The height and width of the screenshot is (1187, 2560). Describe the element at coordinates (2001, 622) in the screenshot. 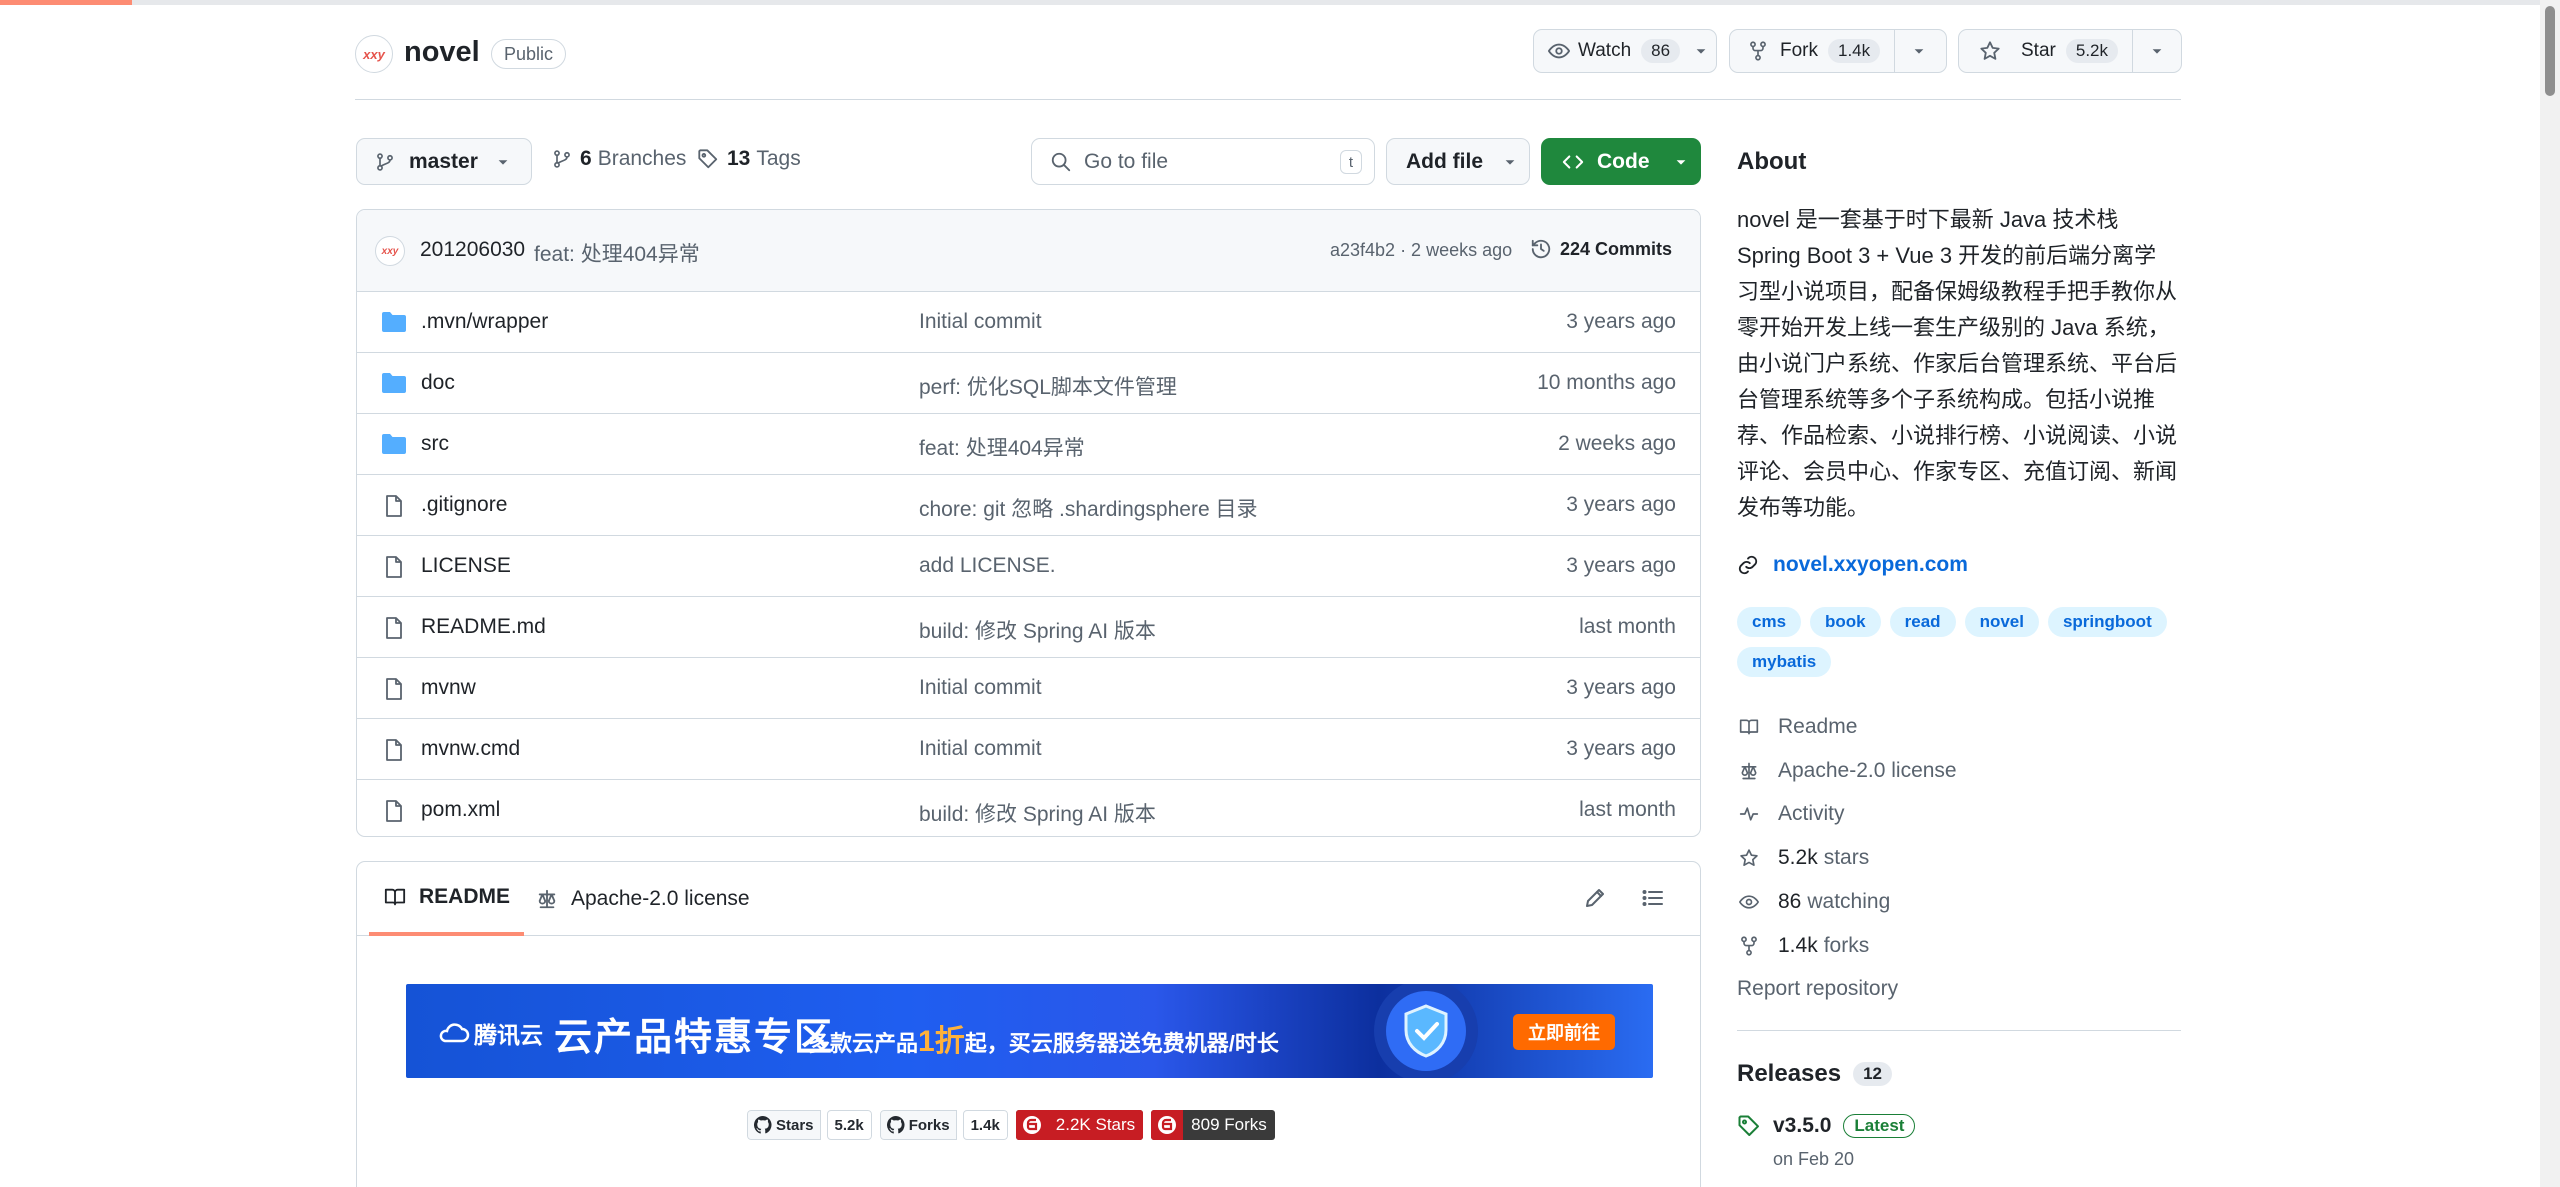

I see `topic-tag: novel` at that location.